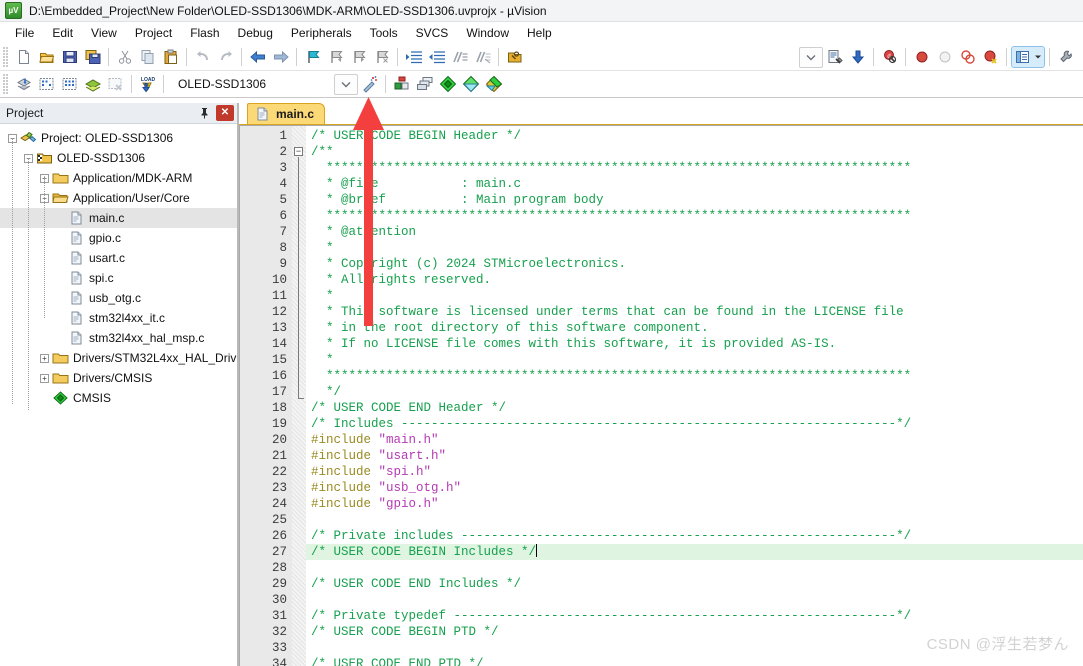  Describe the element at coordinates (514, 57) in the screenshot. I see `find-in-files-icon` at that location.